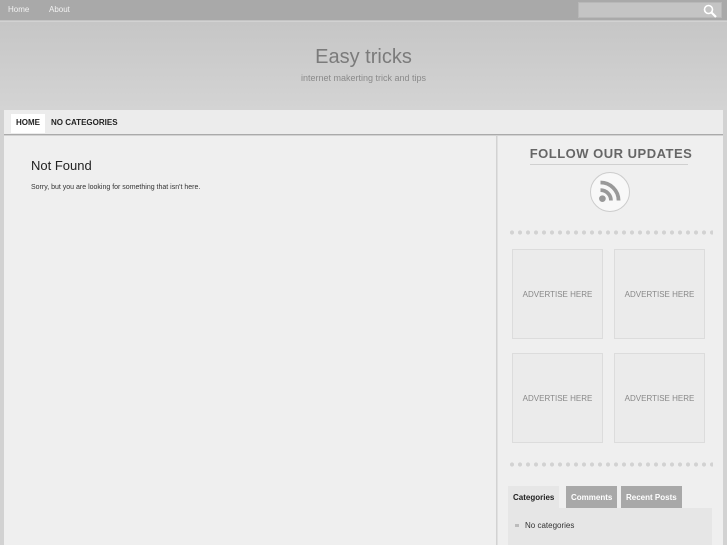 The height and width of the screenshot is (545, 727). I want to click on main-nav: HOME NO CATEGORIES, so click(363, 122).